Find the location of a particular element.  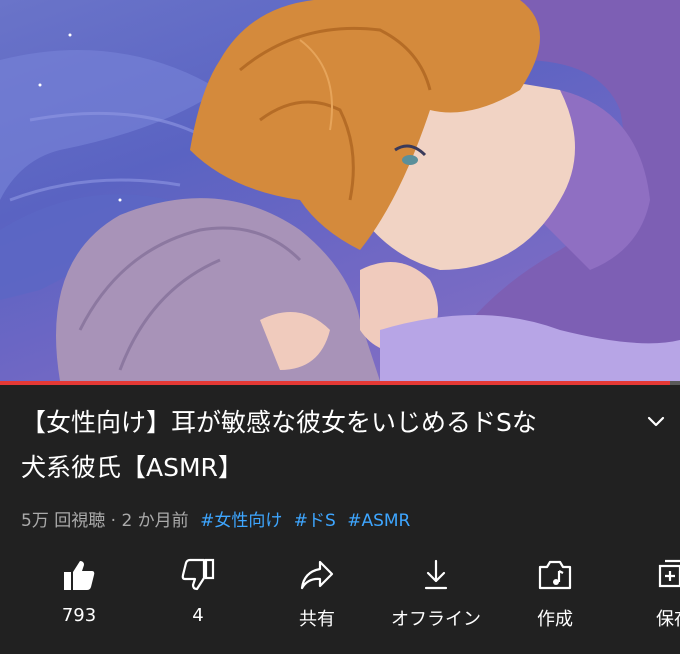

save-icon is located at coordinates (669, 573).